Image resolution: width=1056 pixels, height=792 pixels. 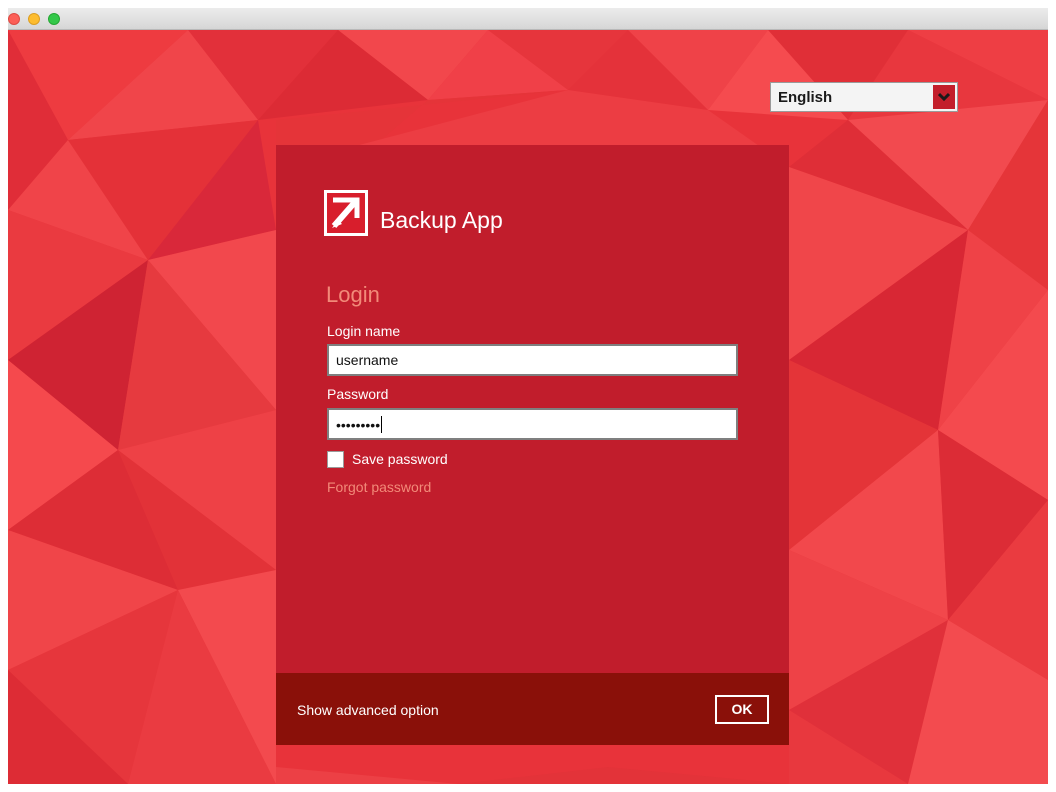 What do you see at coordinates (364, 331) in the screenshot?
I see `login-name-label: Login name` at bounding box center [364, 331].